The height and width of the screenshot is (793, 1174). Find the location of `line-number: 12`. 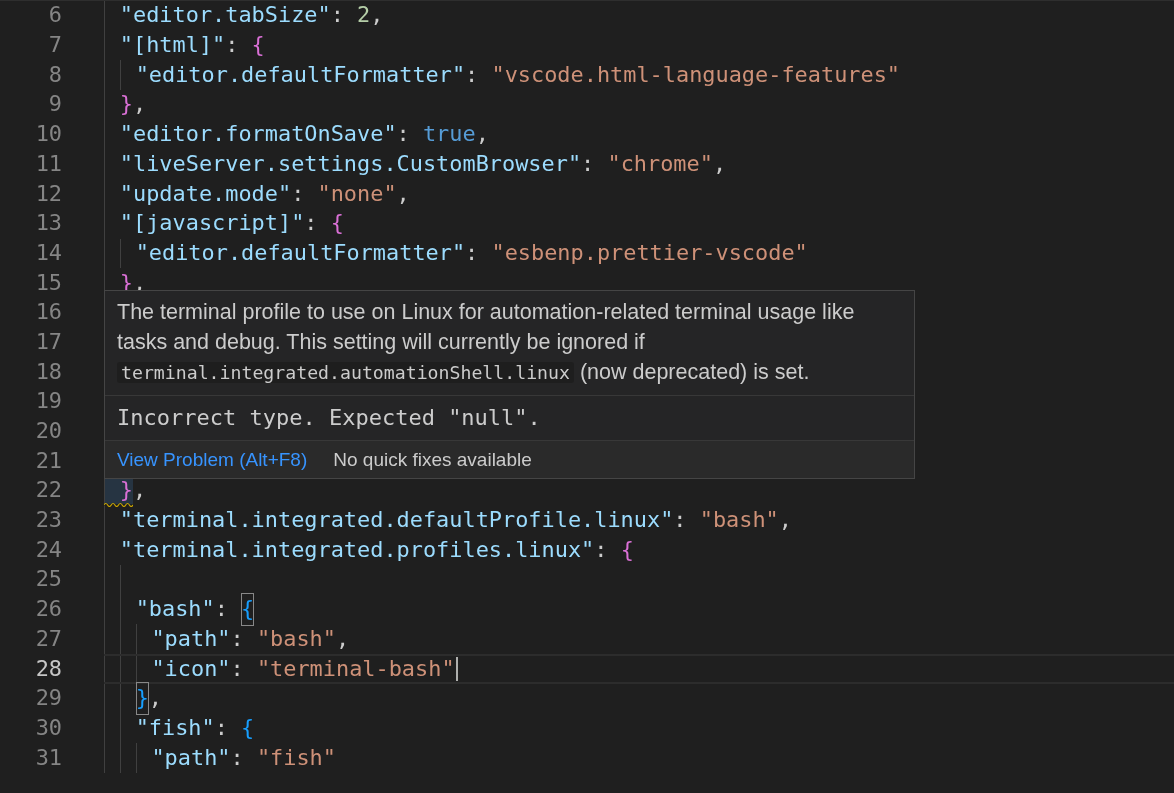

line-number: 12 is located at coordinates (48, 193).